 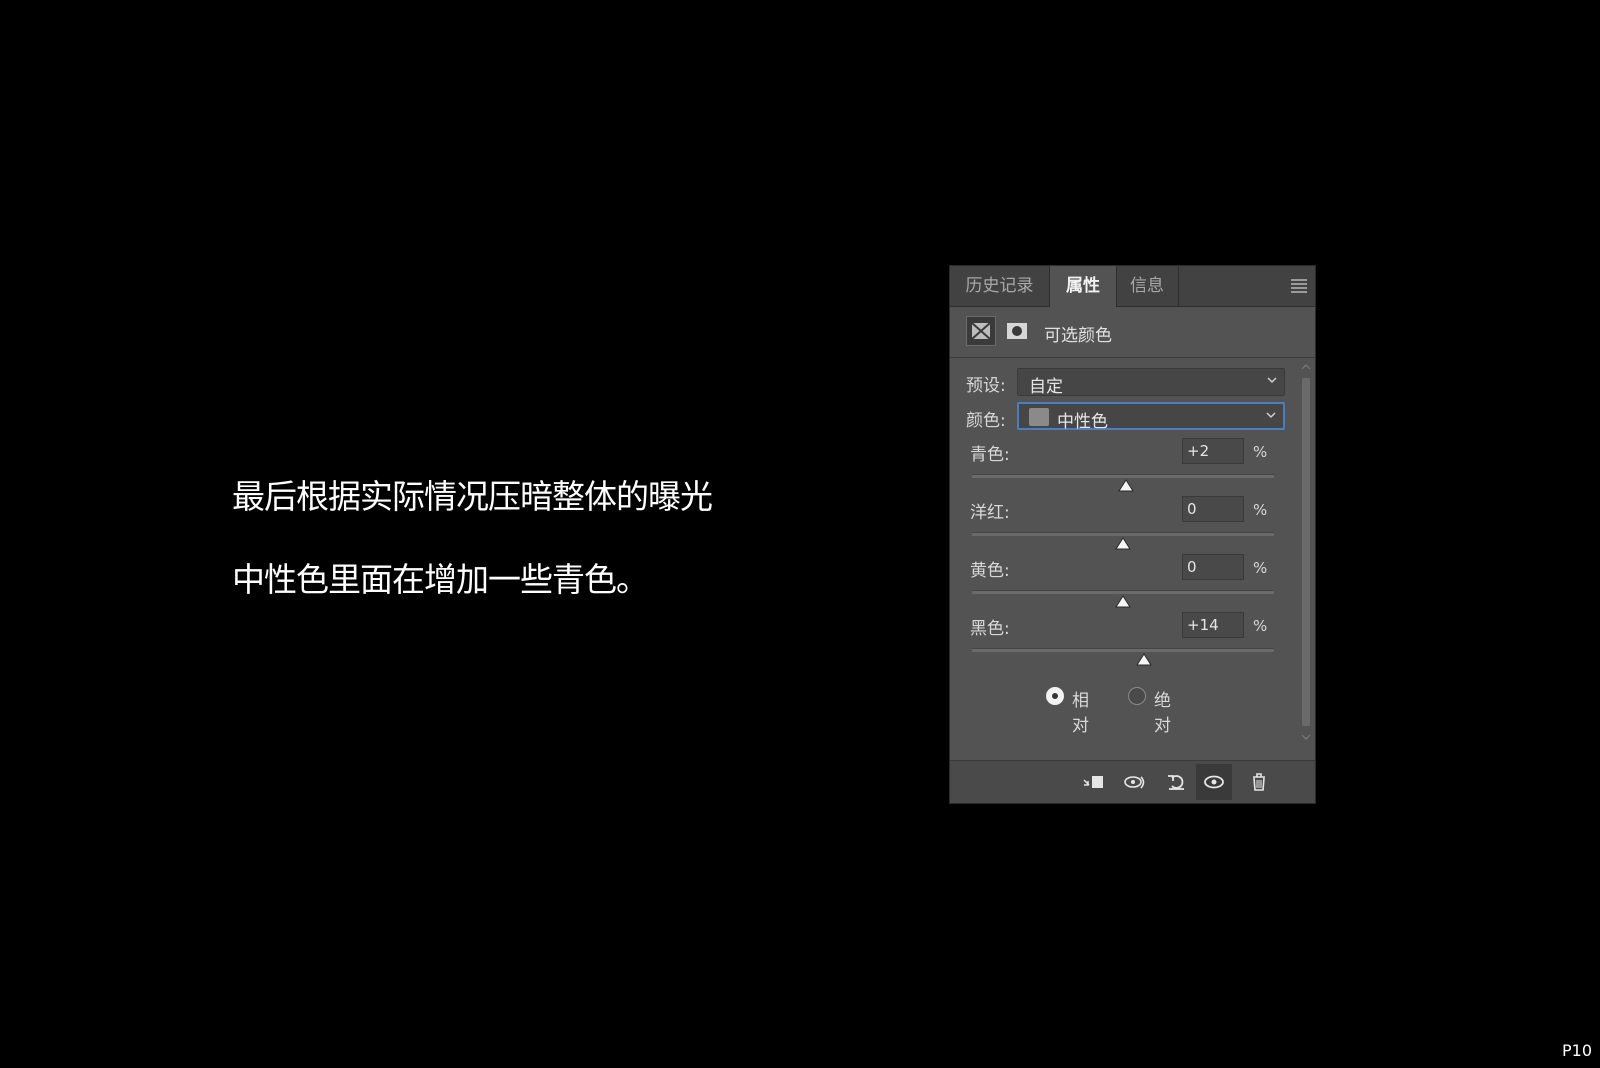 What do you see at coordinates (1046, 387) in the screenshot?
I see `preset-value: 自定` at bounding box center [1046, 387].